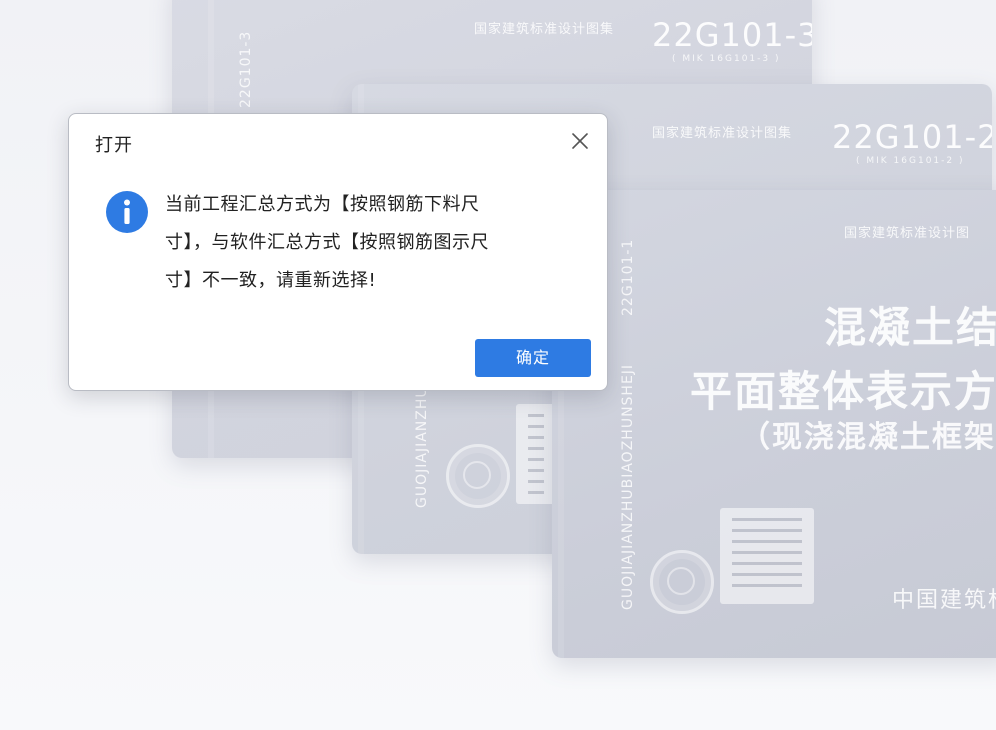  What do you see at coordinates (726, 59) in the screenshot?
I see `book-subcode: ( MIK 16G101-3 )` at bounding box center [726, 59].